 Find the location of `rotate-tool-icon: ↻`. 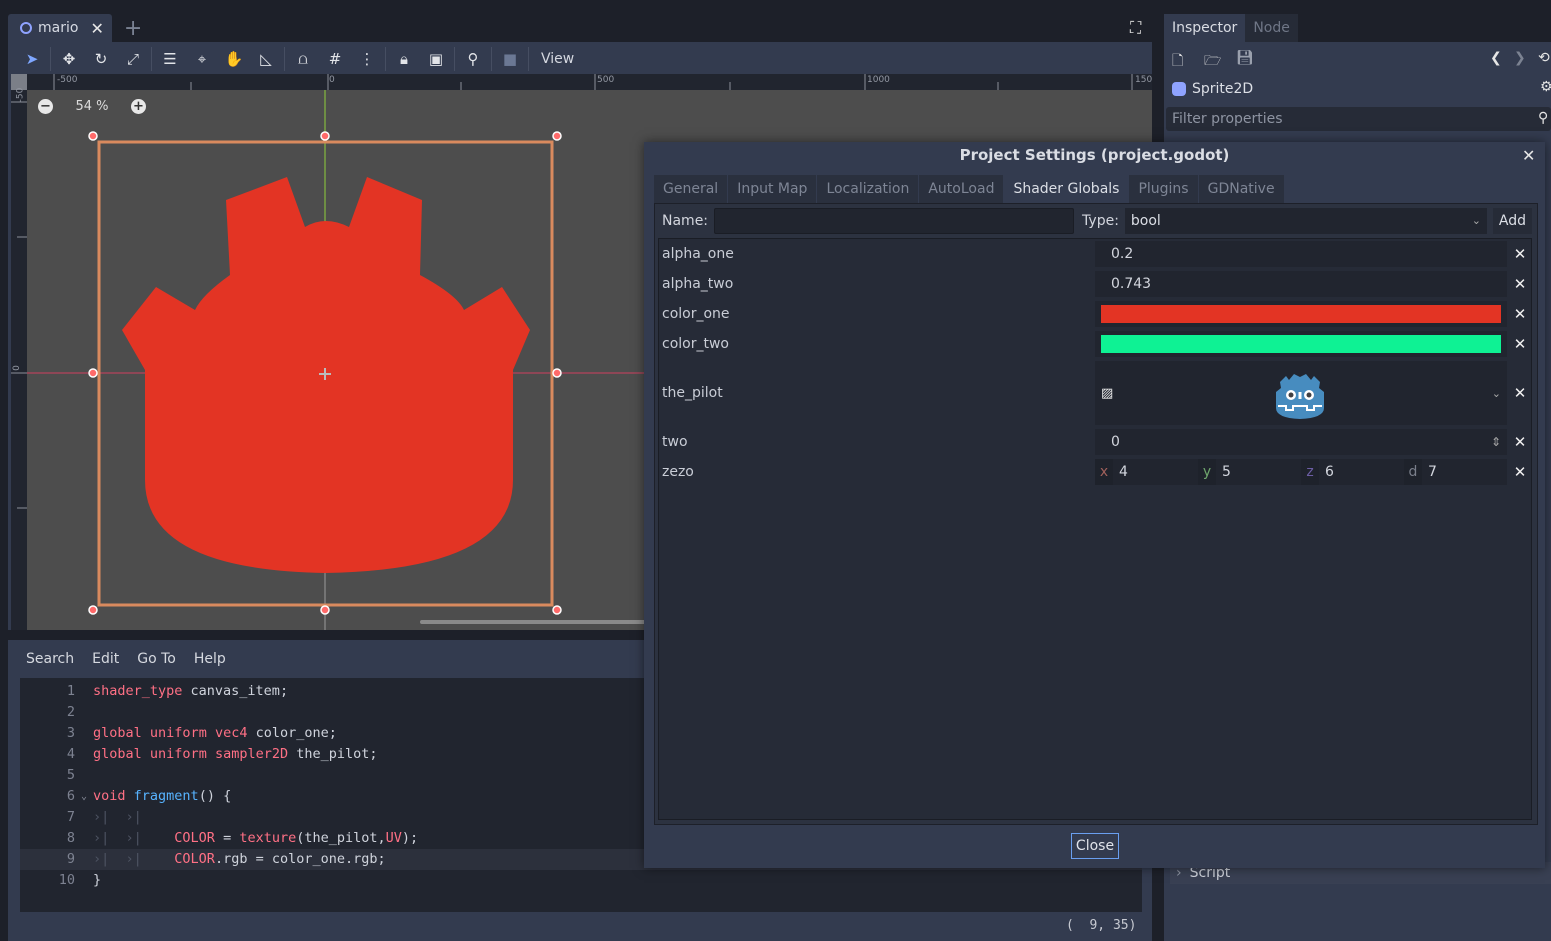

rotate-tool-icon: ↻ is located at coordinates (101, 59).